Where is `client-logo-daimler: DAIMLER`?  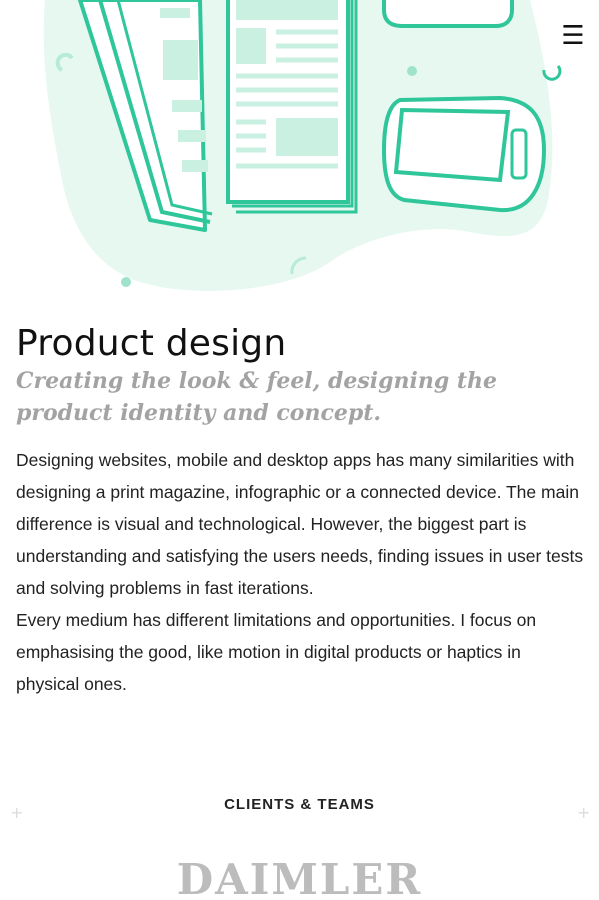 client-logo-daimler: DAIMLER is located at coordinates (299, 877).